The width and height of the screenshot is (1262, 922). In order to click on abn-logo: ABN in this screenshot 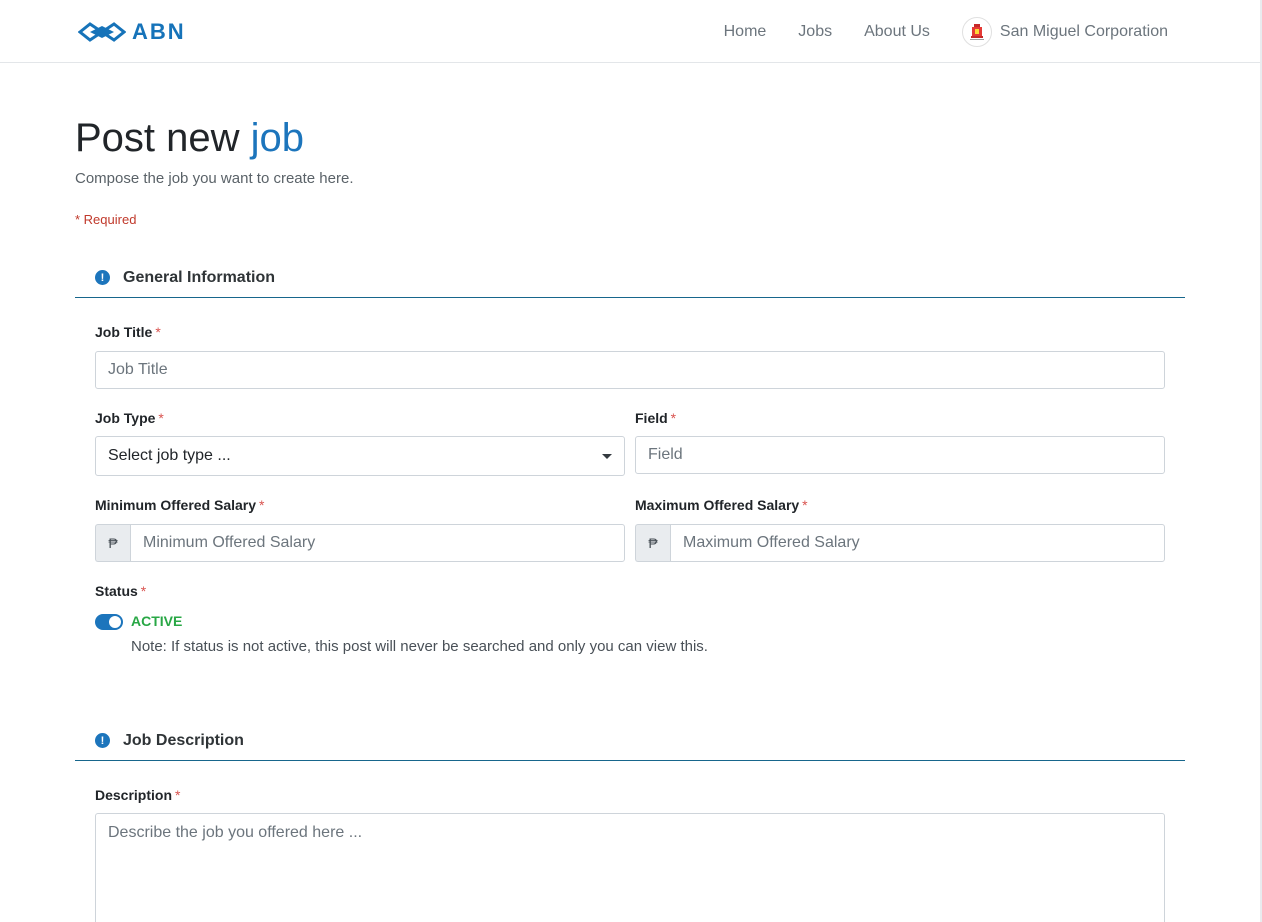, I will do `click(132, 32)`.